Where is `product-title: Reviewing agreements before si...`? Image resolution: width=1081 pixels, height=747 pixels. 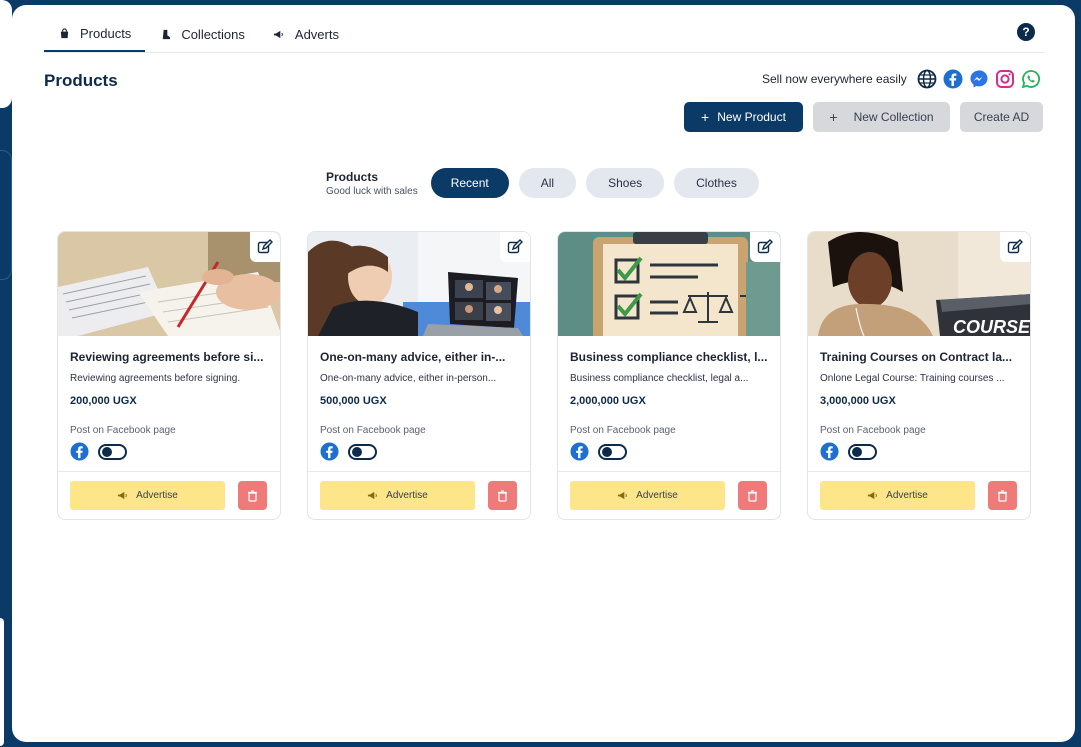 product-title: Reviewing agreements before si... is located at coordinates (169, 357).